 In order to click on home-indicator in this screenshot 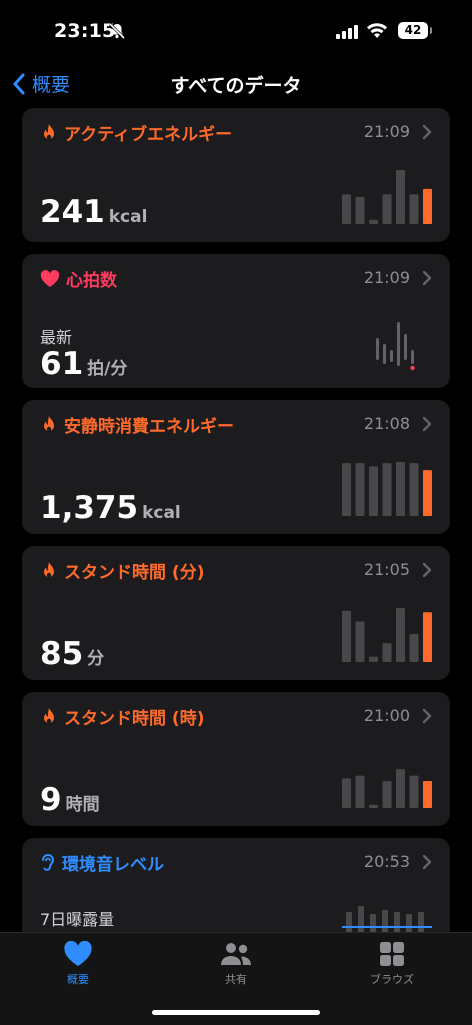, I will do `click(236, 1012)`.